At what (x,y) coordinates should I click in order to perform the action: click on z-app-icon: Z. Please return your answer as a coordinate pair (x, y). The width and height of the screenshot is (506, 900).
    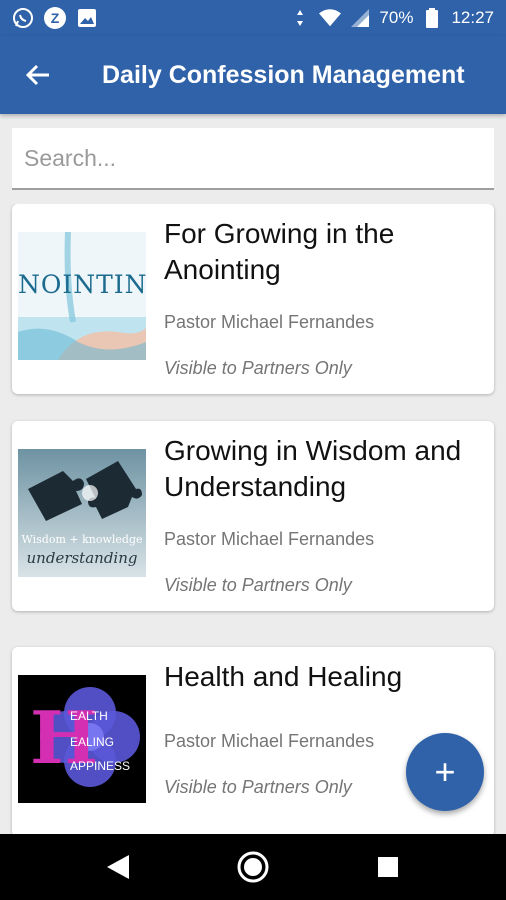
    Looking at the image, I should click on (55, 18).